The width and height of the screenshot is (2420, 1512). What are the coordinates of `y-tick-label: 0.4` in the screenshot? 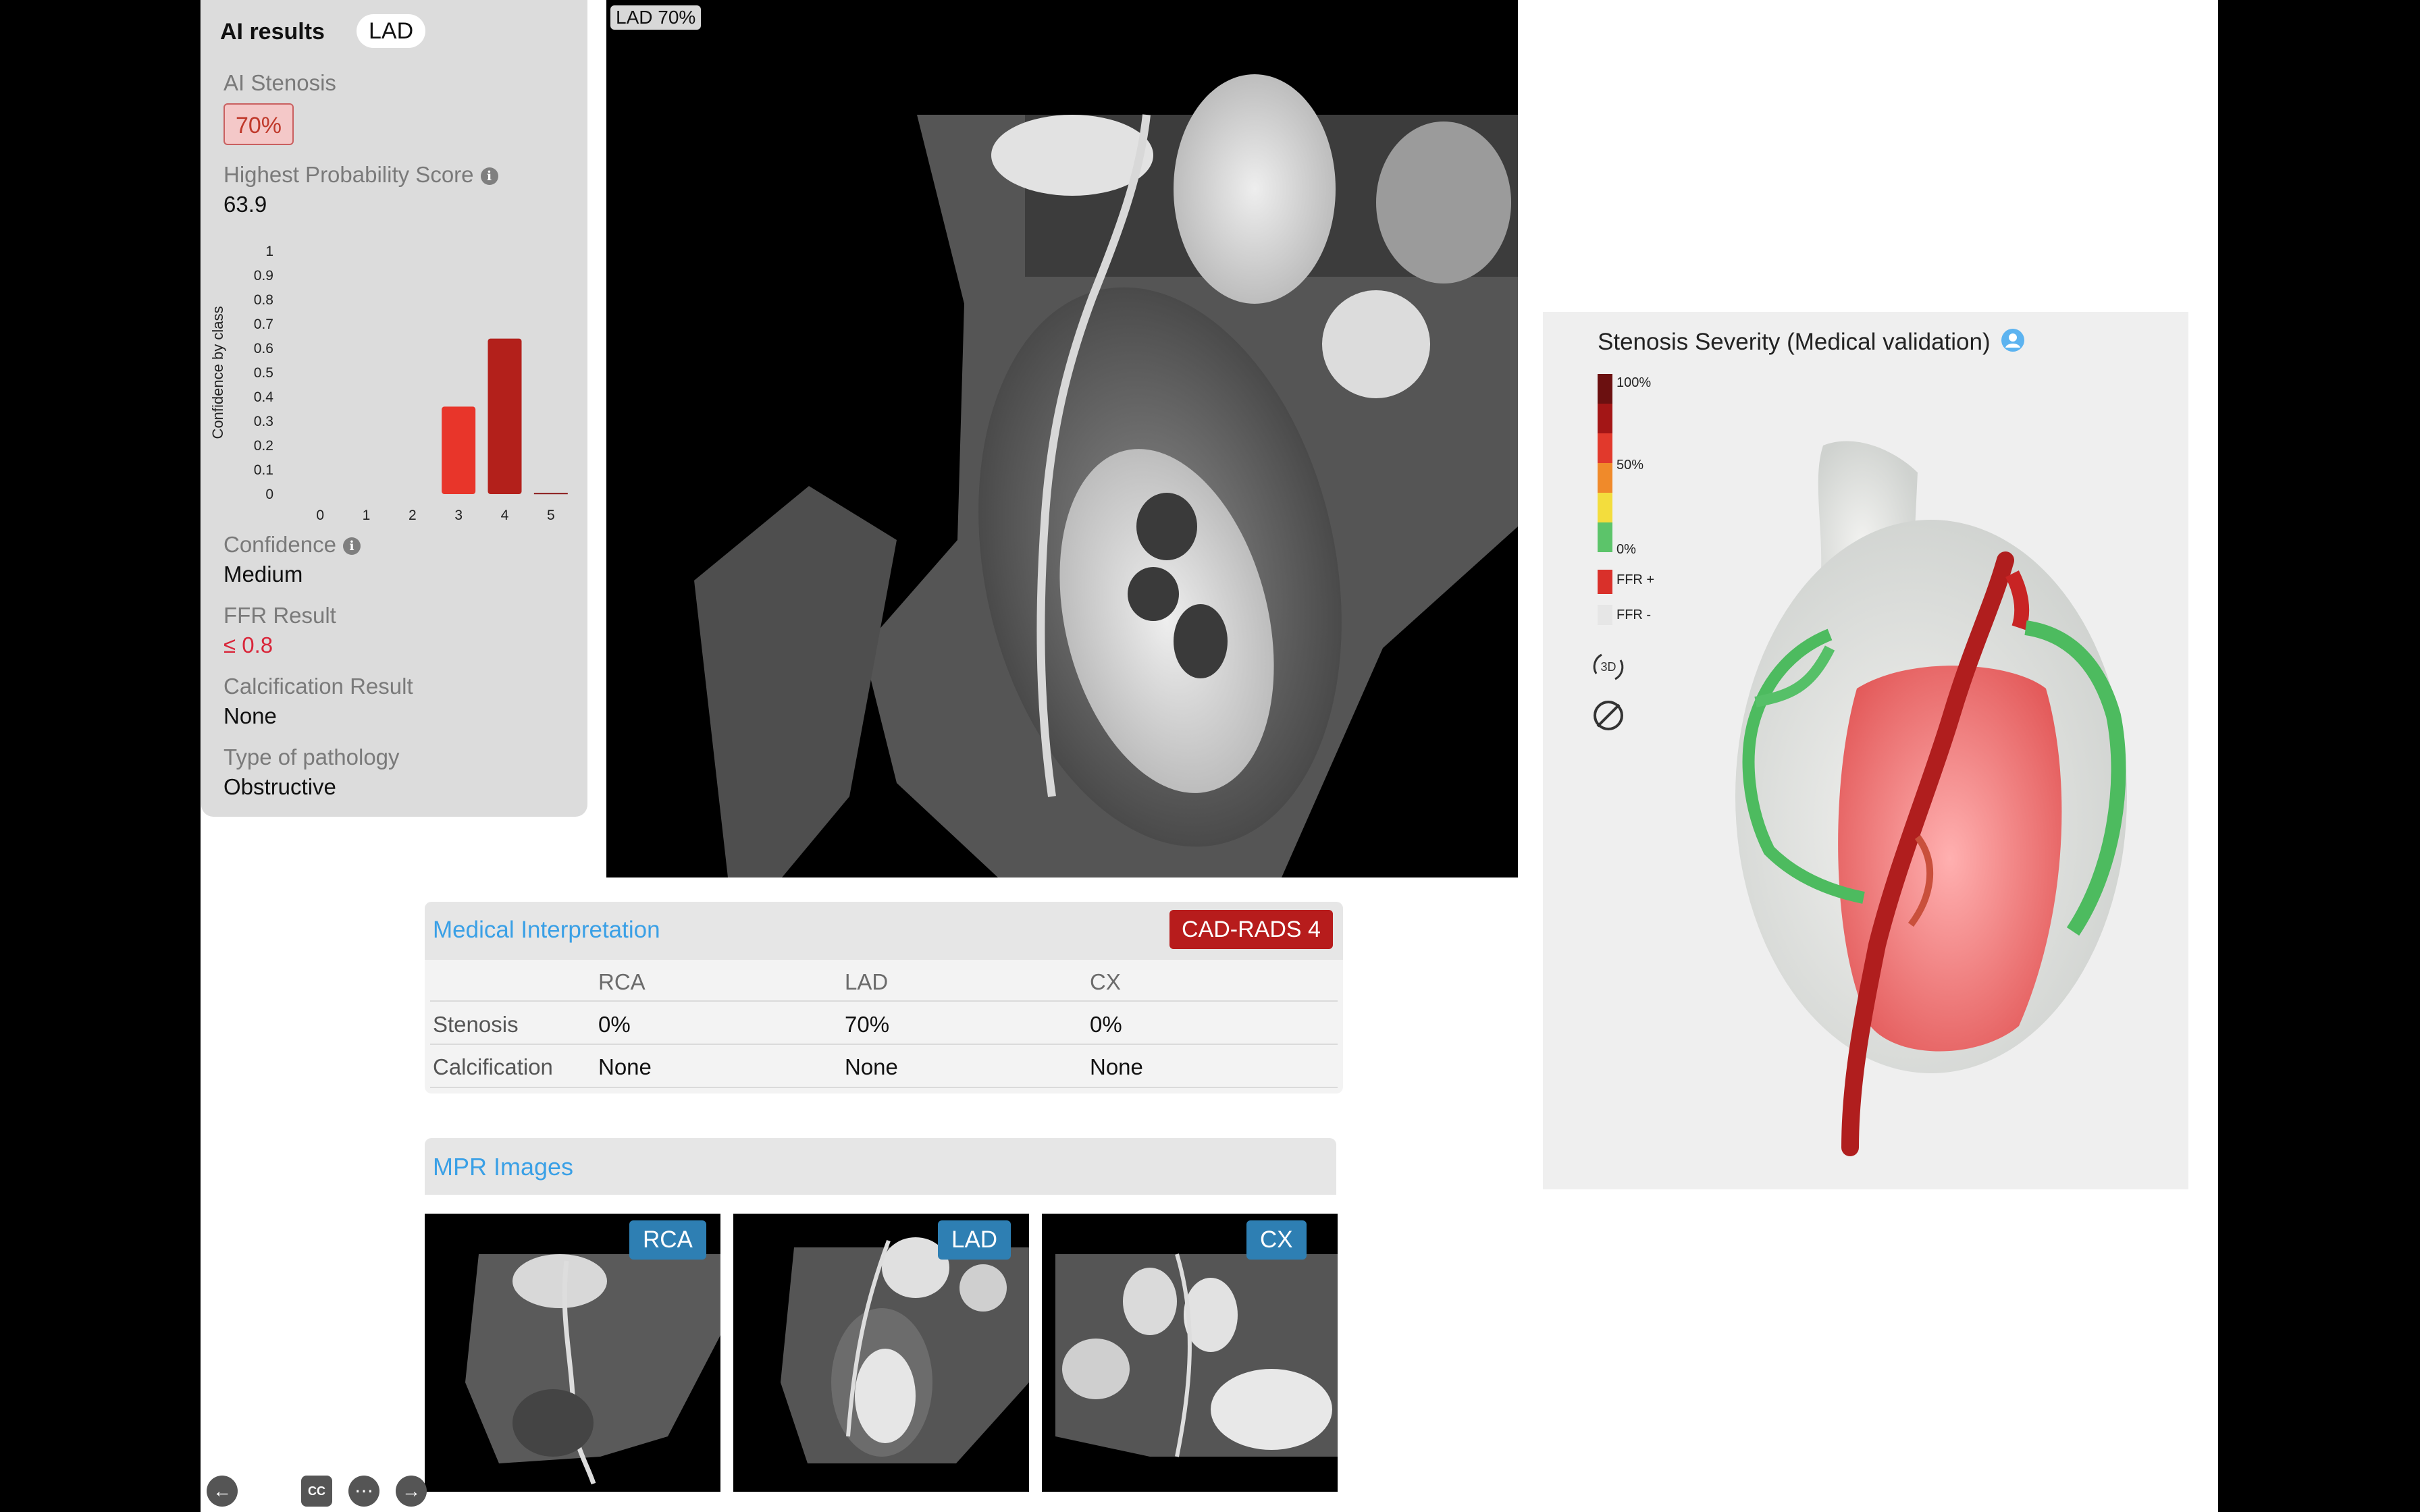 It's located at (264, 397).